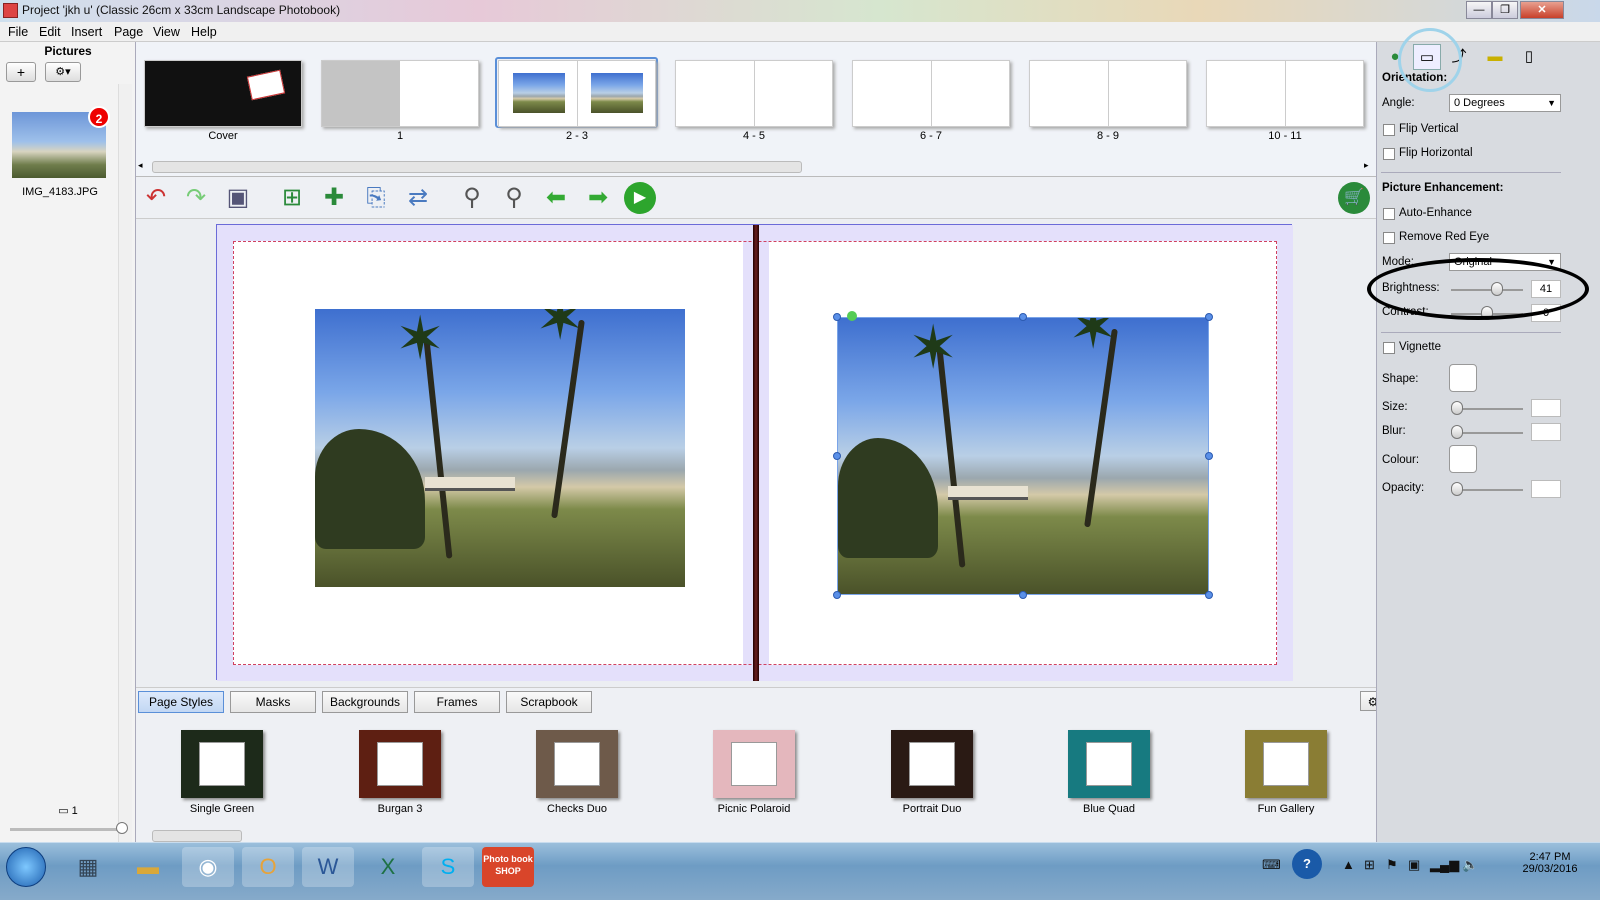 This screenshot has width=1600, height=900. Describe the element at coordinates (549, 702) in the screenshot. I see `tab-scrapbook: Scrapbook` at that location.